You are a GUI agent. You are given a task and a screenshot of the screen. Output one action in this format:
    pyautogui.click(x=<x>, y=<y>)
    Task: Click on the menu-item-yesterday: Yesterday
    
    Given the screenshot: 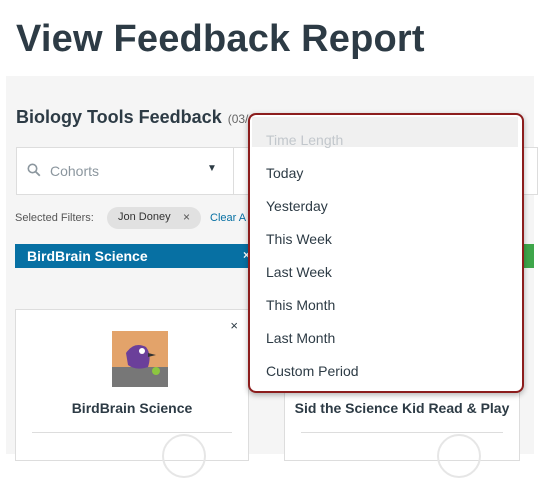 What is the action you would take?
    pyautogui.click(x=297, y=206)
    